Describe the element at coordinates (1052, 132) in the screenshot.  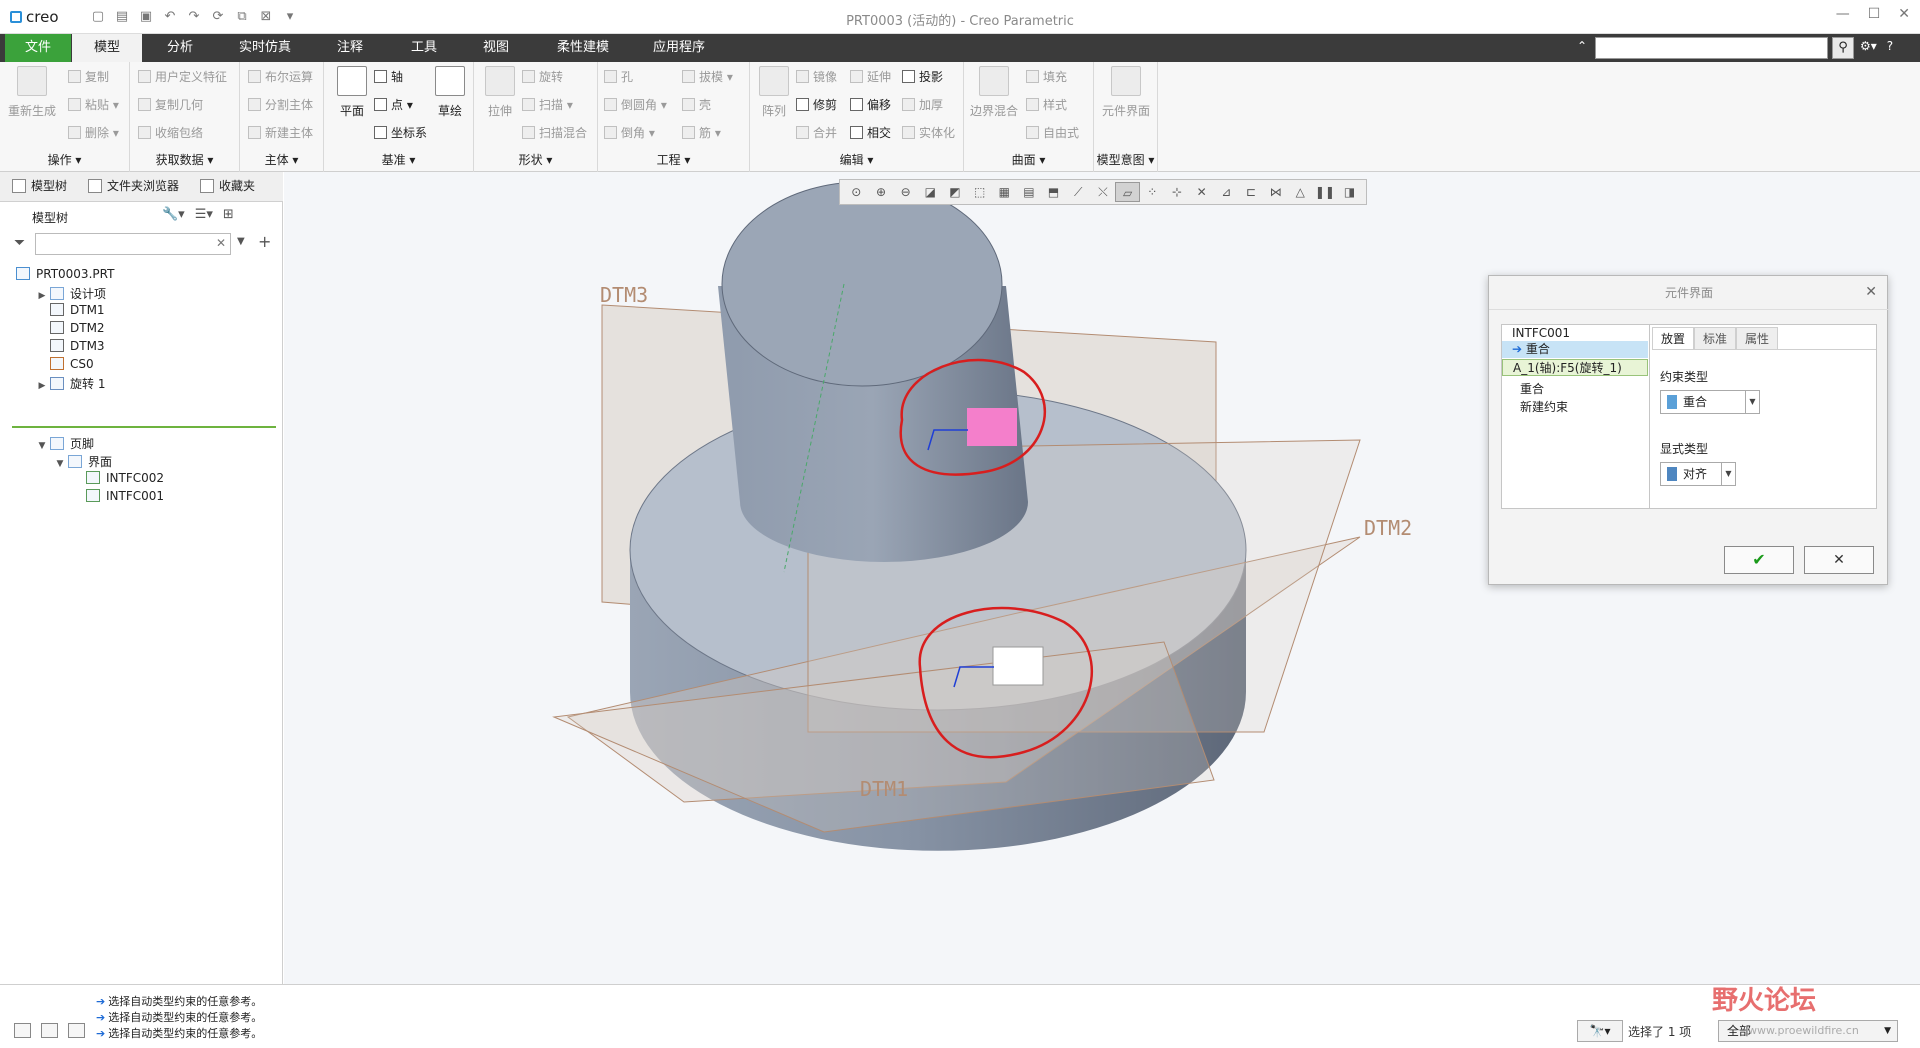
I see `freestyle-button: 自由式` at that location.